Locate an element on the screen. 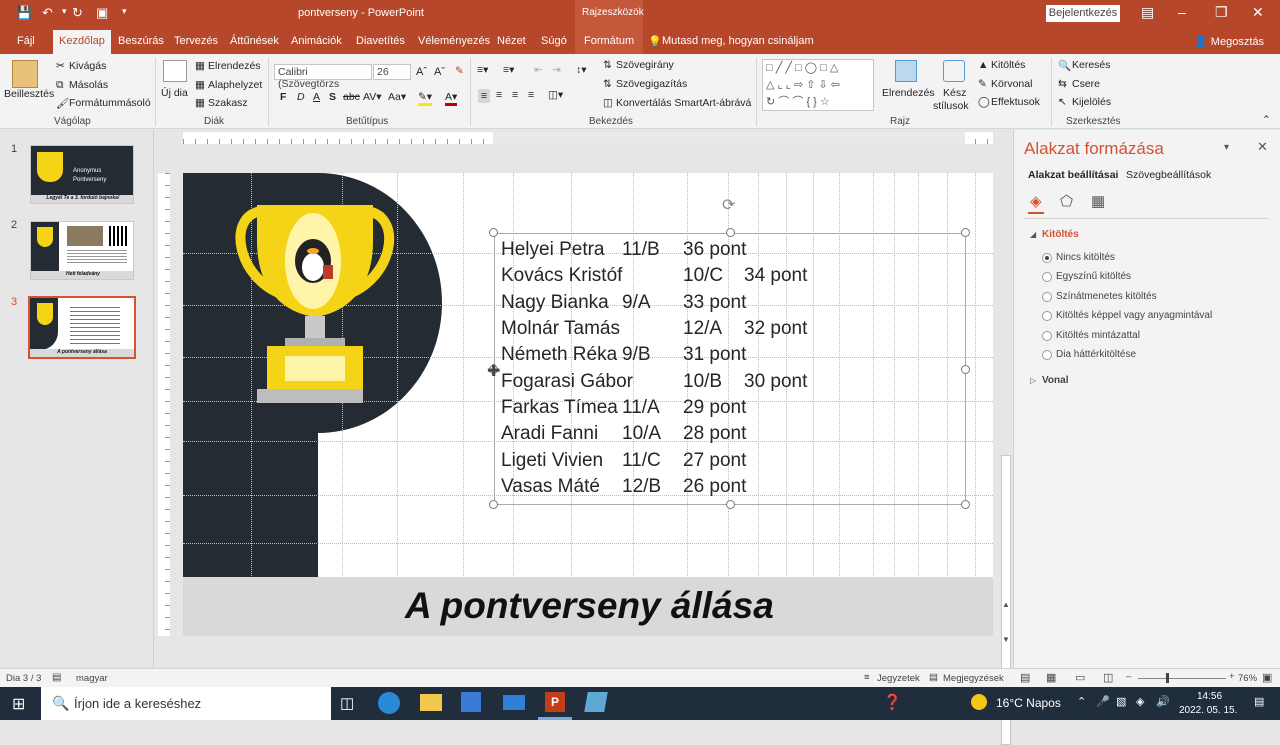 The image size is (1280, 745). italic-button: D is located at coordinates (301, 97).